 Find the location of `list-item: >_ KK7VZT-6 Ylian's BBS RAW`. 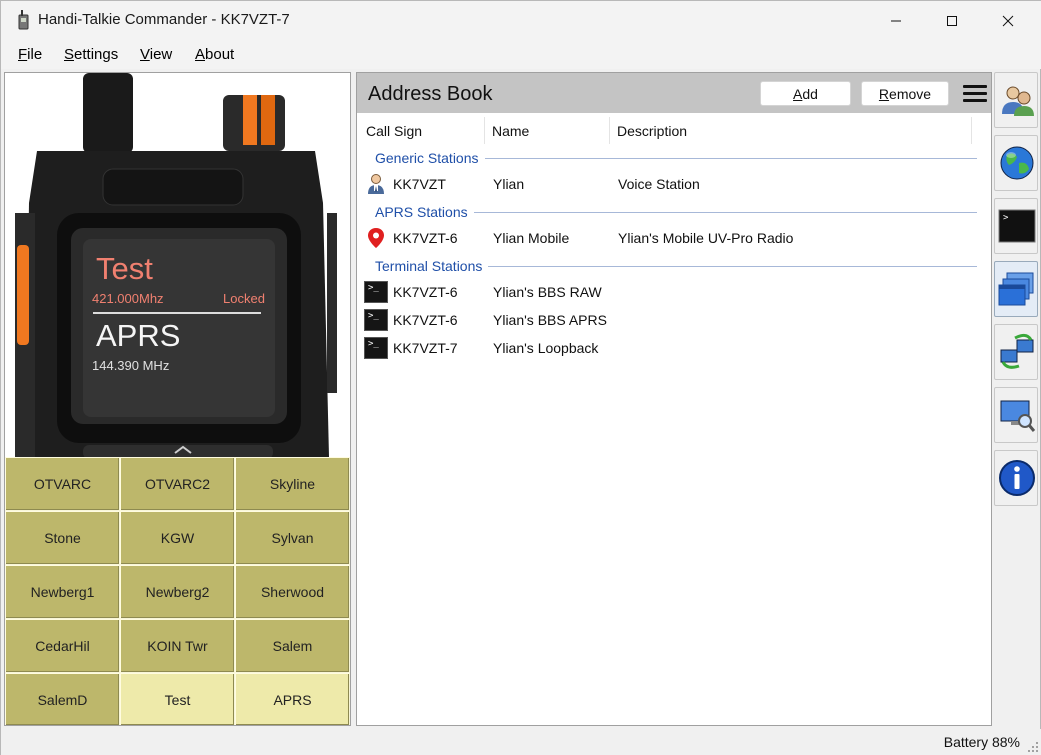

list-item: >_ KK7VZT-6 Ylian's BBS RAW is located at coordinates (674, 292).